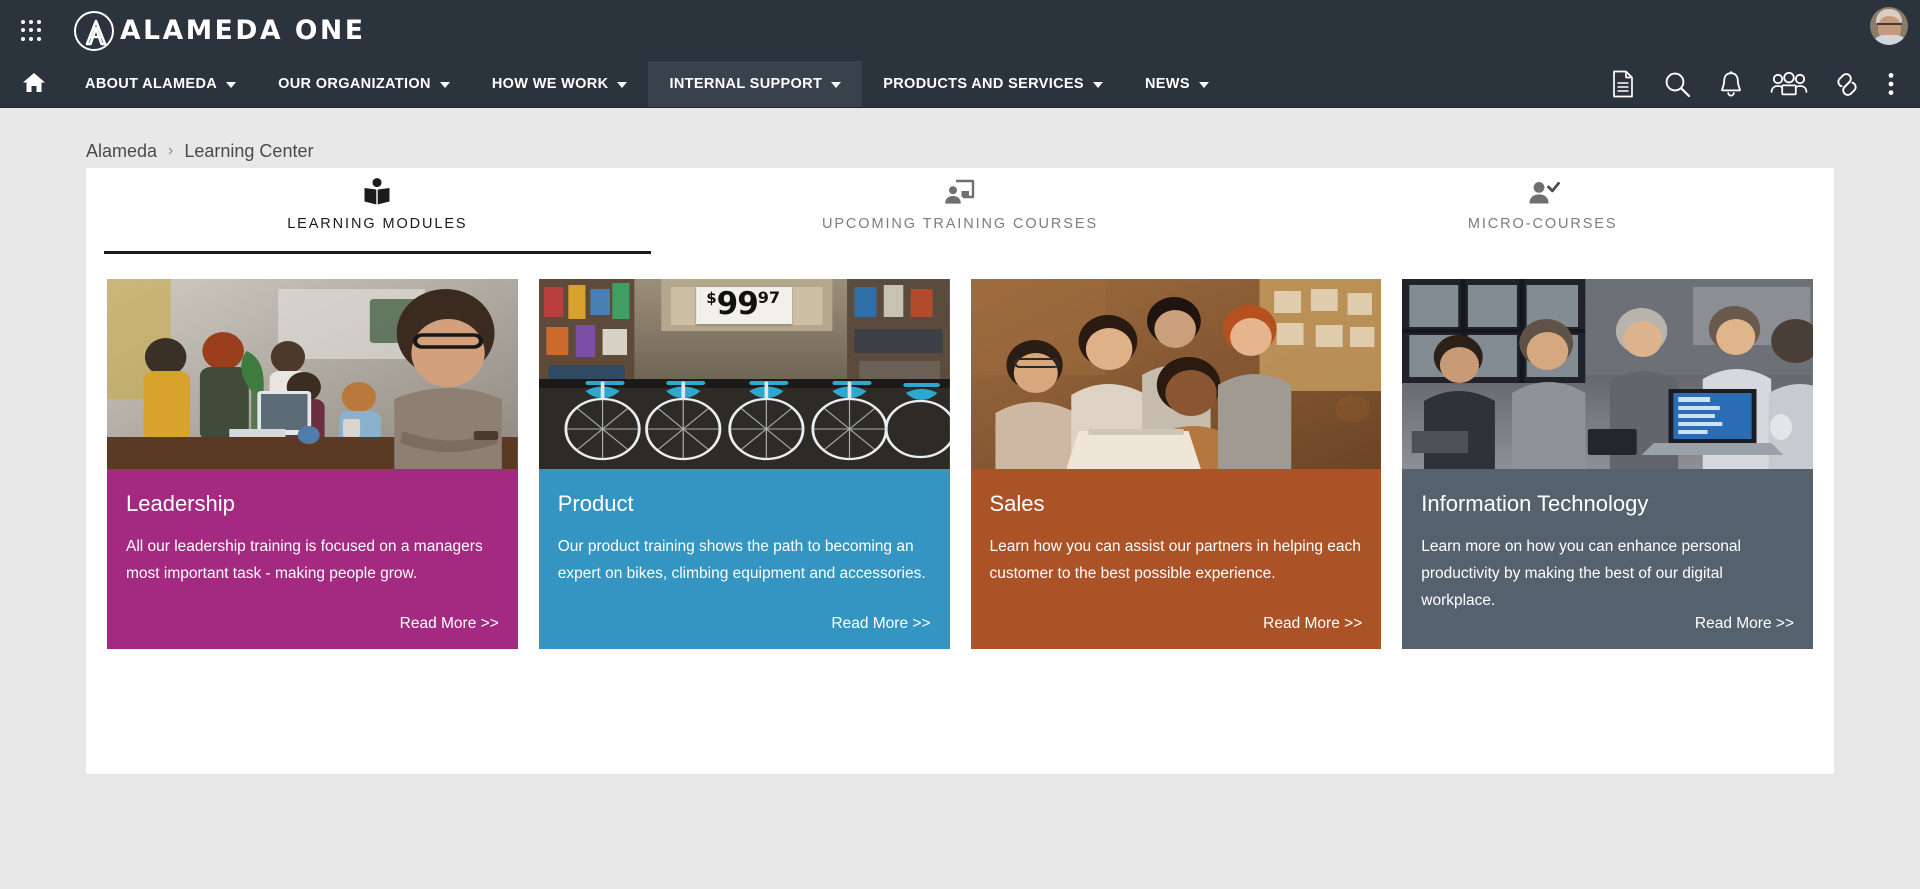  Describe the element at coordinates (960, 224) in the screenshot. I see `tab-label: UPCOMING TRAINING COURSES` at that location.